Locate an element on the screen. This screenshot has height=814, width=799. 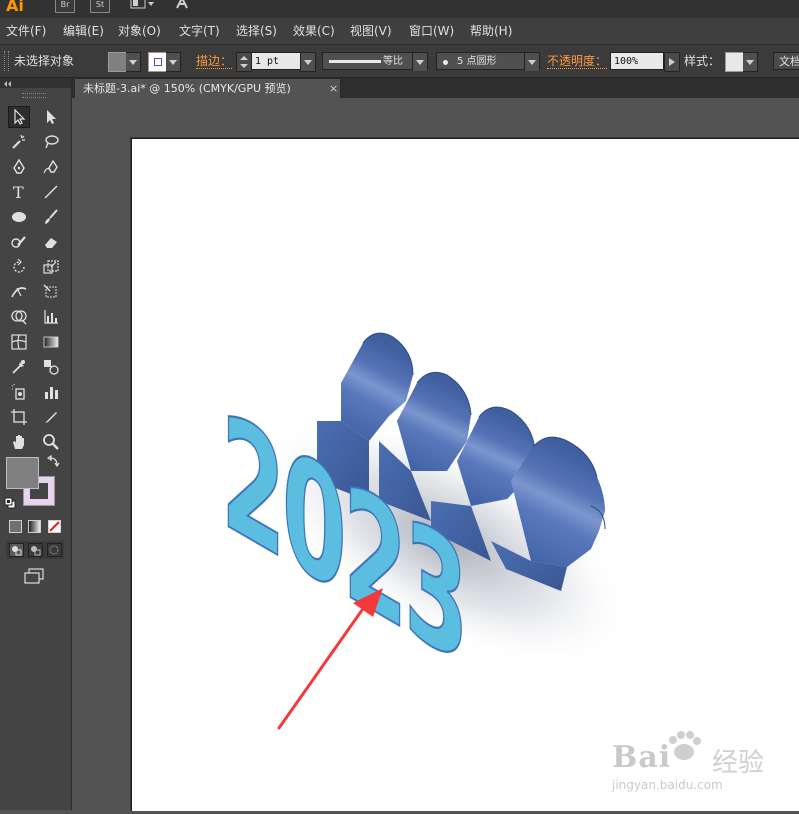
collapse-panel-icon is located at coordinates (7, 84).